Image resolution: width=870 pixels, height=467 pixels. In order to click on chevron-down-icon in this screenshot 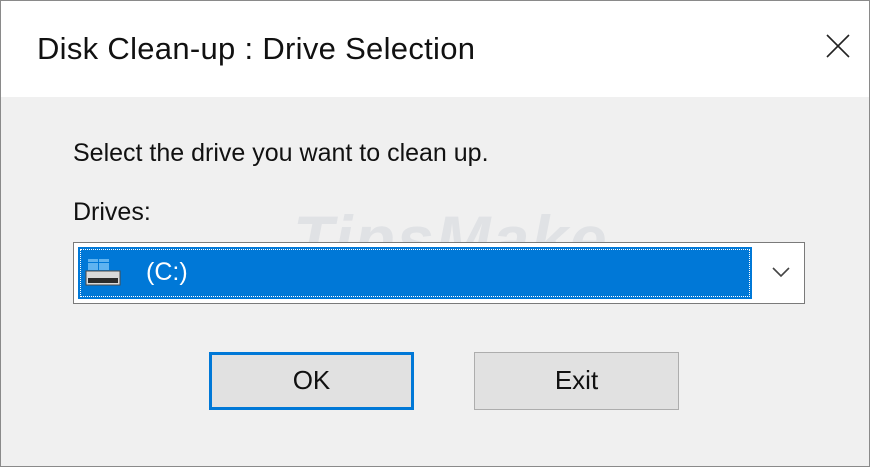, I will do `click(781, 272)`.